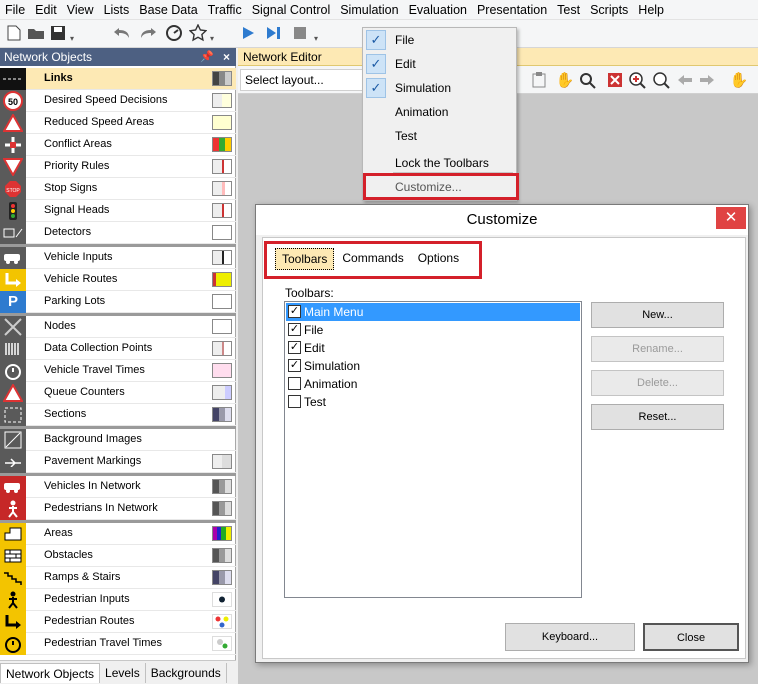  Describe the element at coordinates (274, 33) in the screenshot. I see `step-icon` at that location.